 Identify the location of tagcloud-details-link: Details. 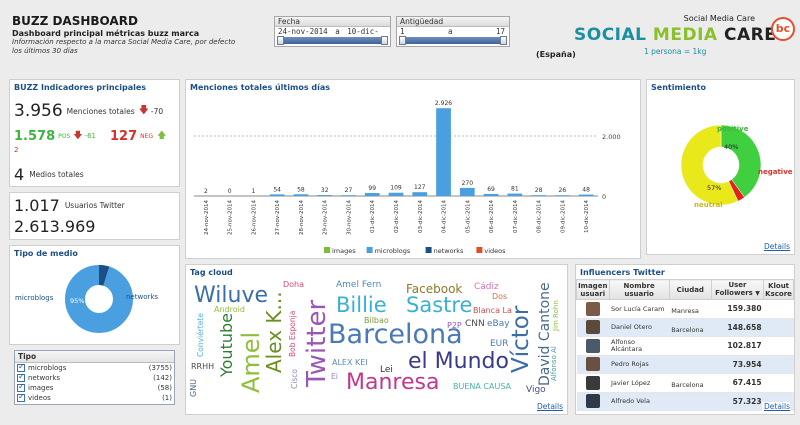
(550, 406).